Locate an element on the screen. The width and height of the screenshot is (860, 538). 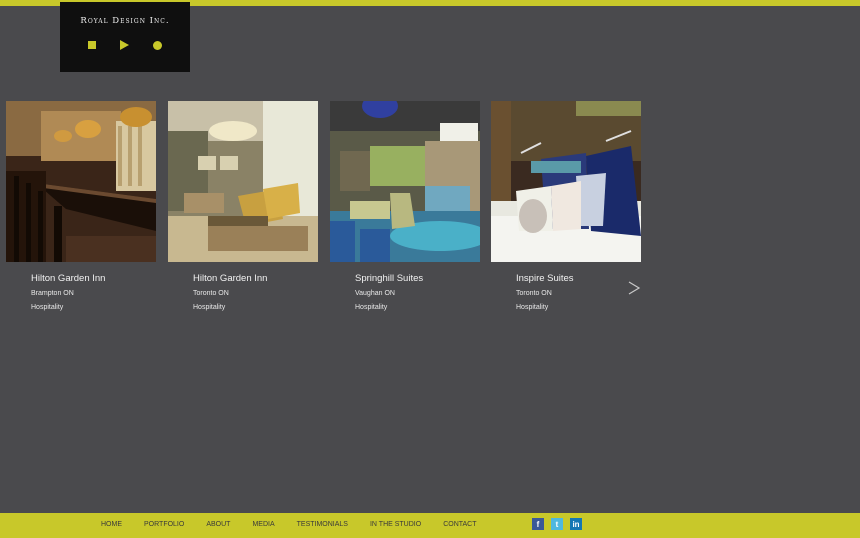
project-title: Inspire Suites is located at coordinates (578, 278).